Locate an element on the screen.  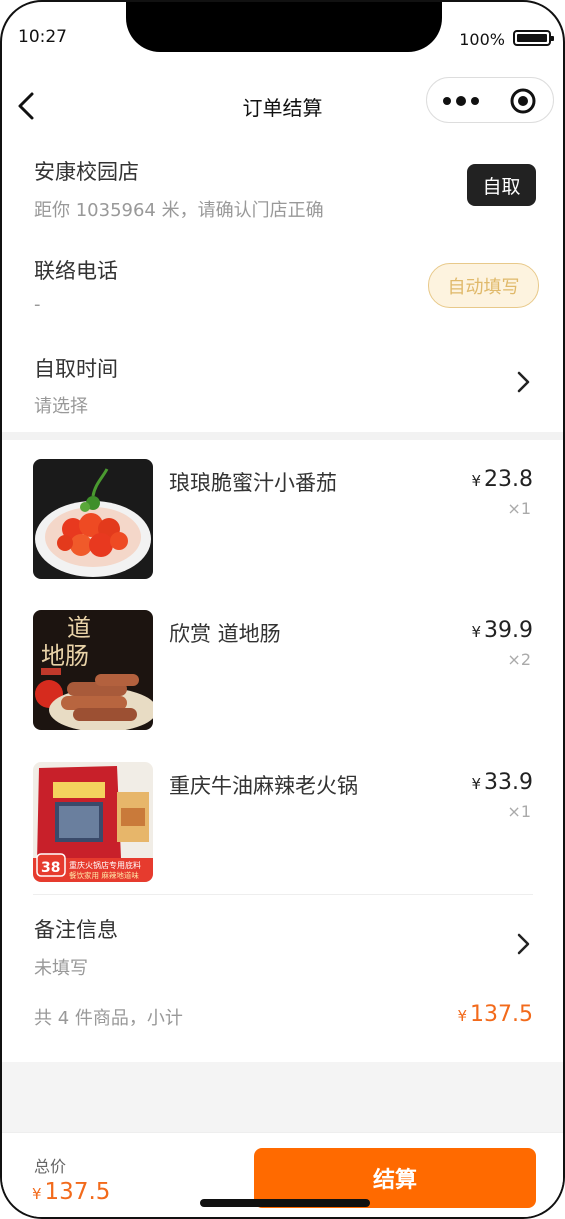
product-price: ¥23.8 is located at coordinates (502, 479).